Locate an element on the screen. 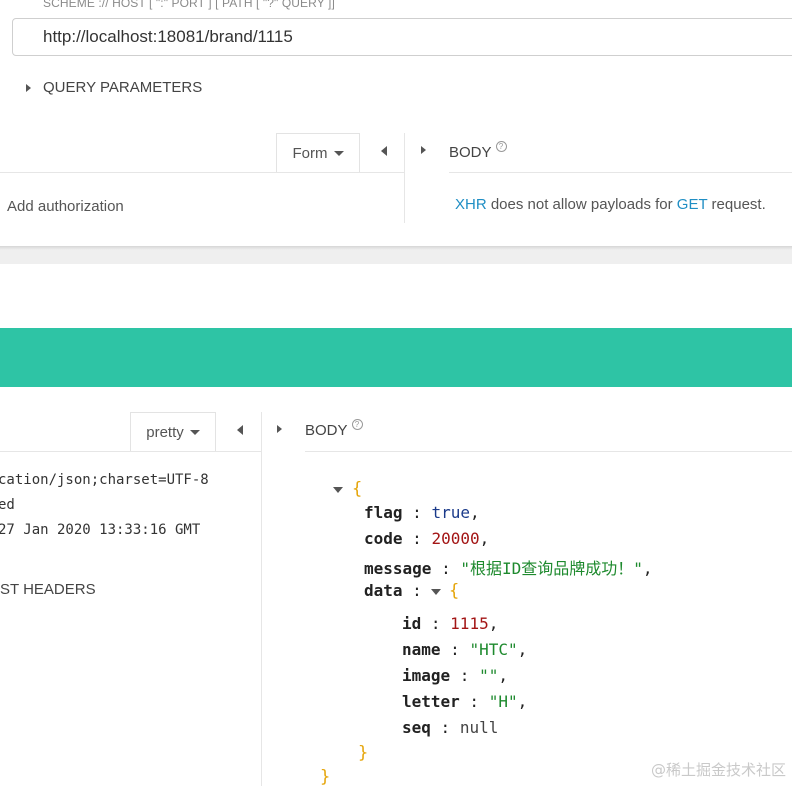  json-key: id is located at coordinates (412, 623).